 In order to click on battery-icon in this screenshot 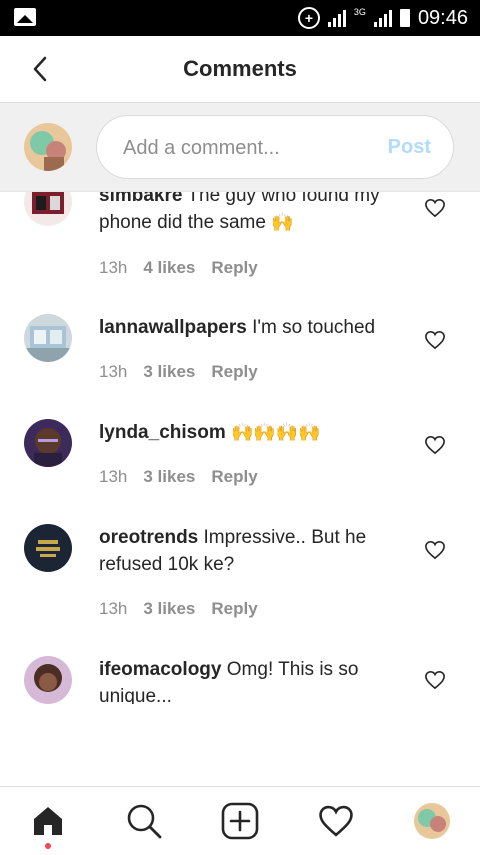, I will do `click(404, 18)`.